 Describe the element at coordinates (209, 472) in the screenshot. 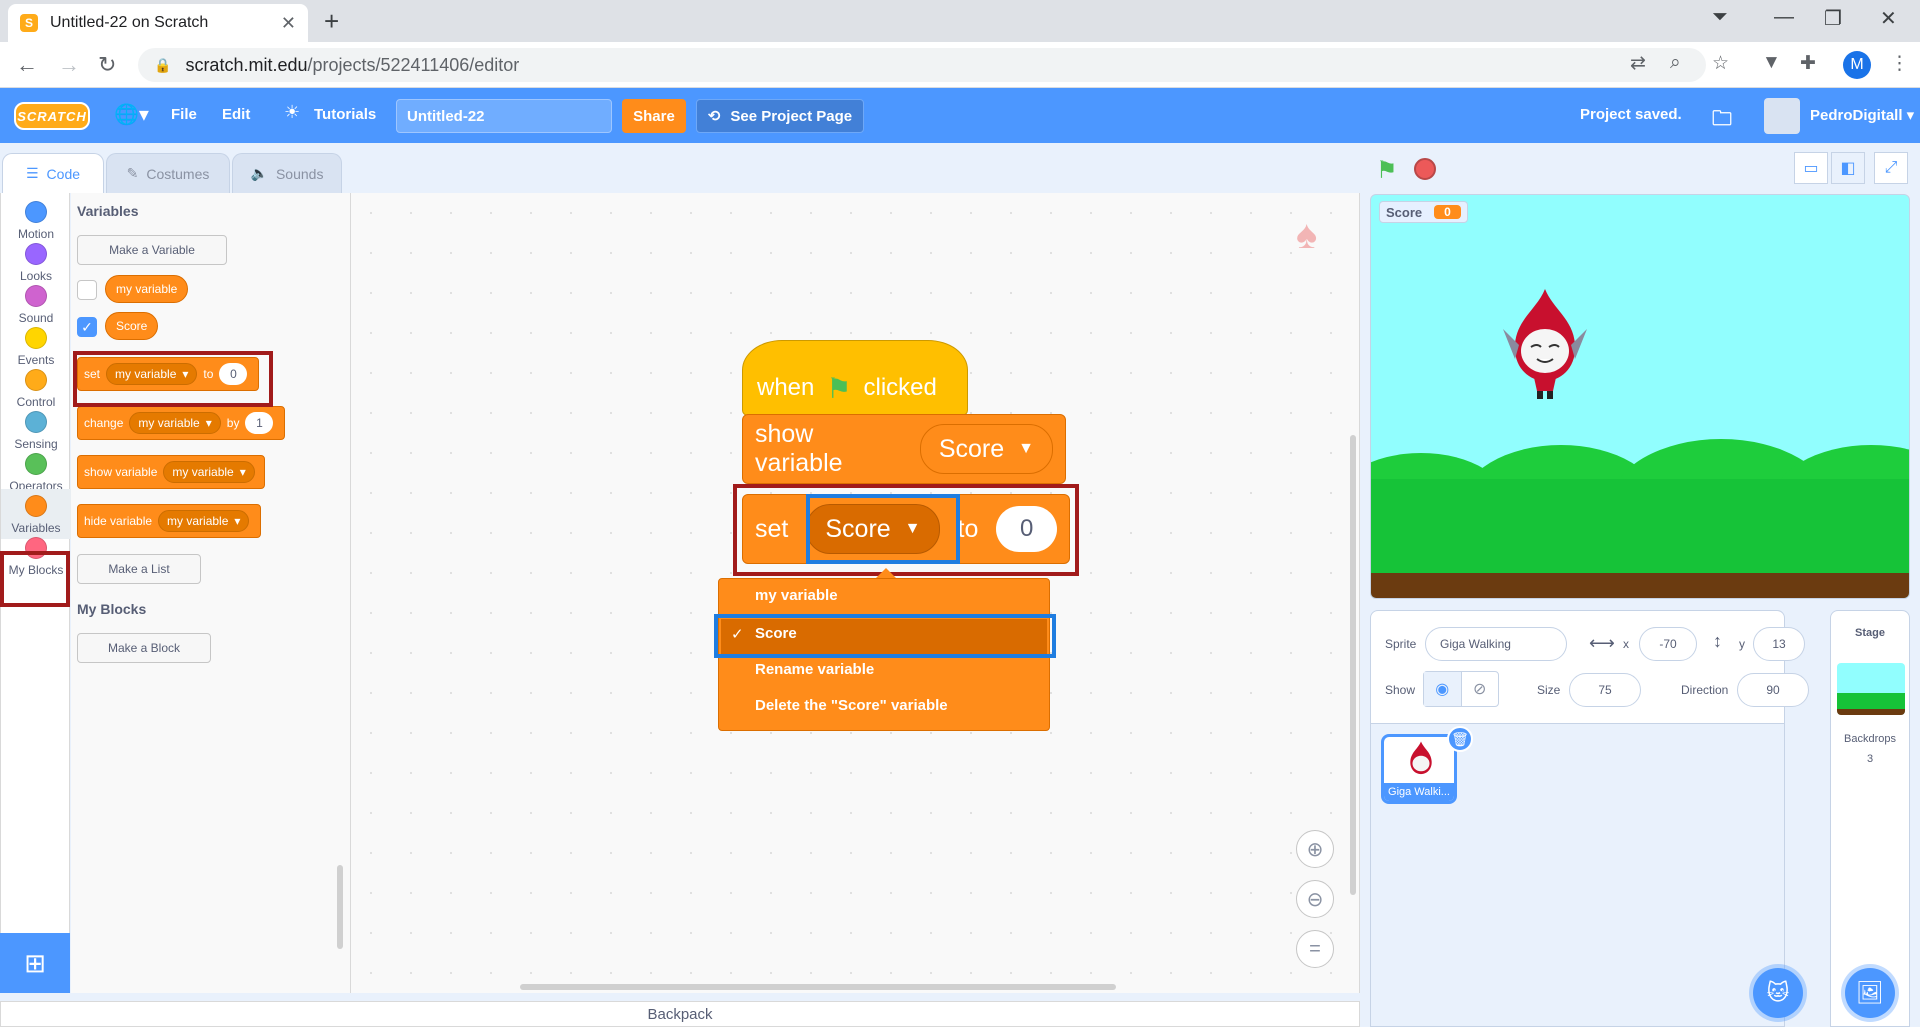

I see `show-variable-dropdown: my variable ▾` at that location.